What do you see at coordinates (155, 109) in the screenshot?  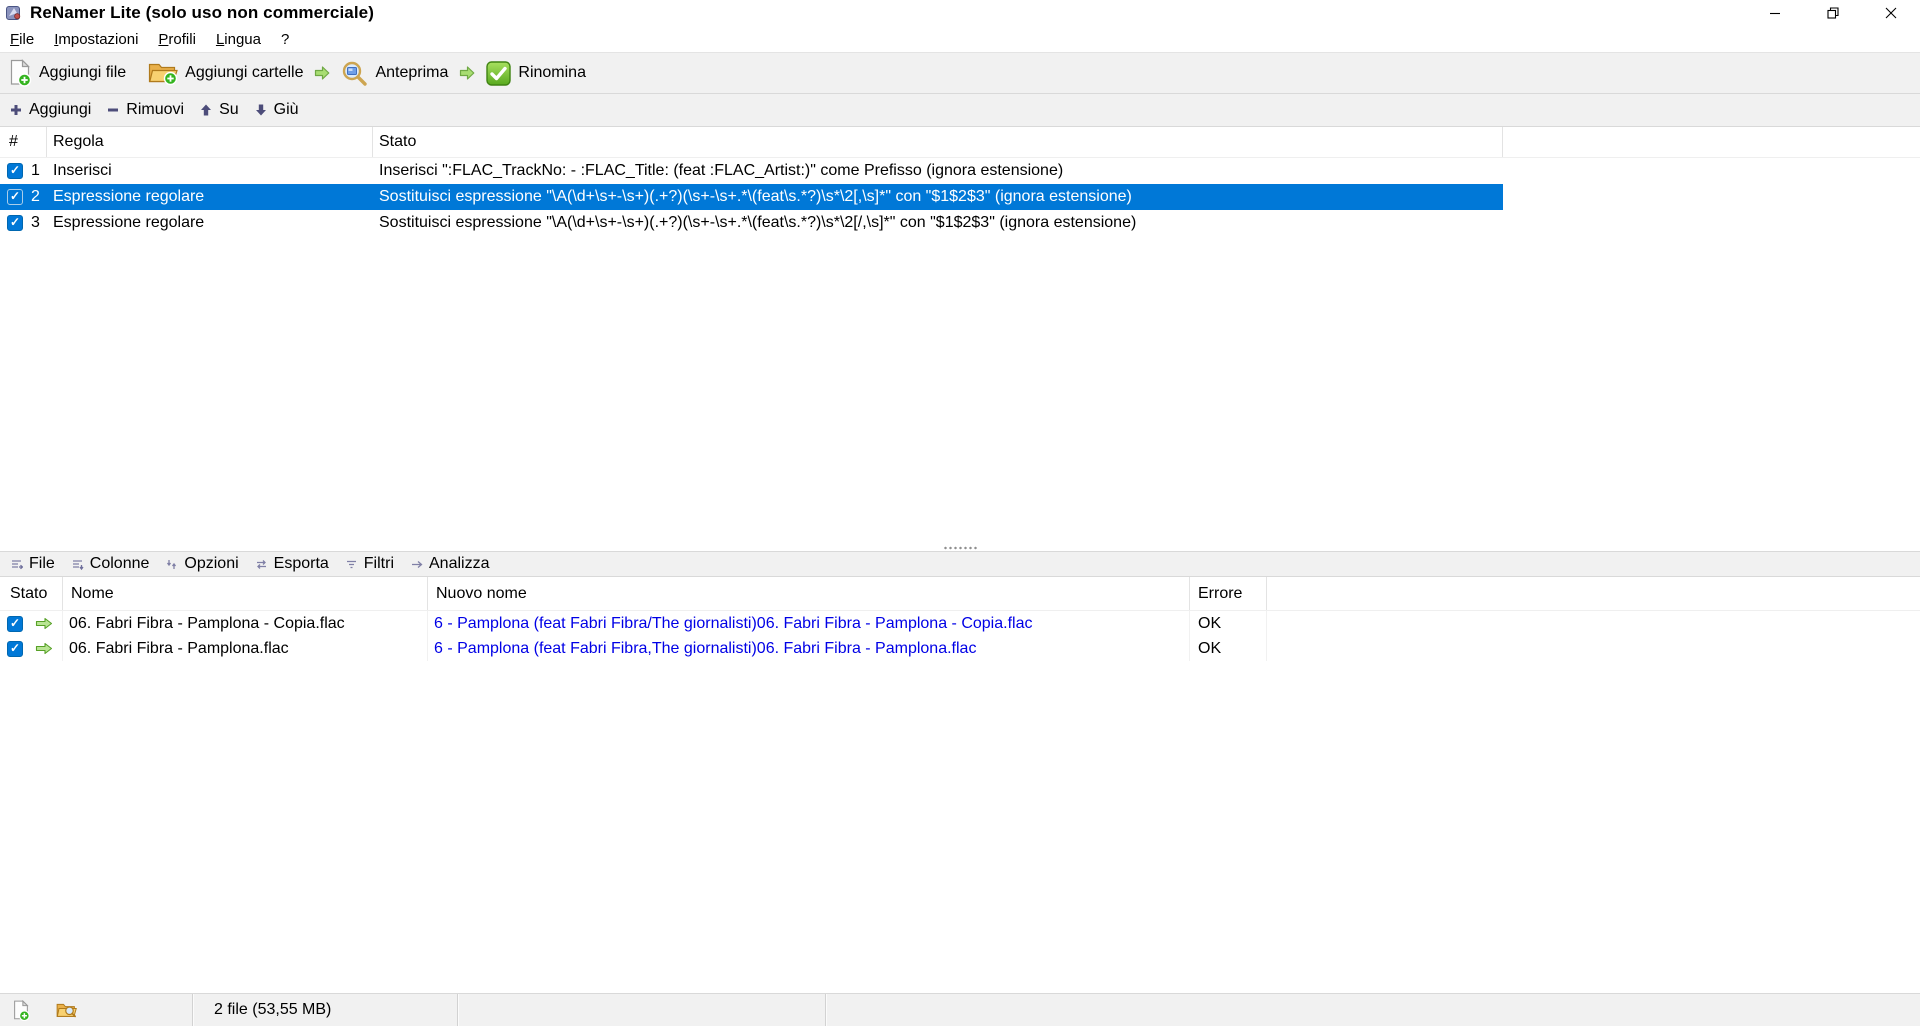 I see `rule-remove-label: Rimuovi` at bounding box center [155, 109].